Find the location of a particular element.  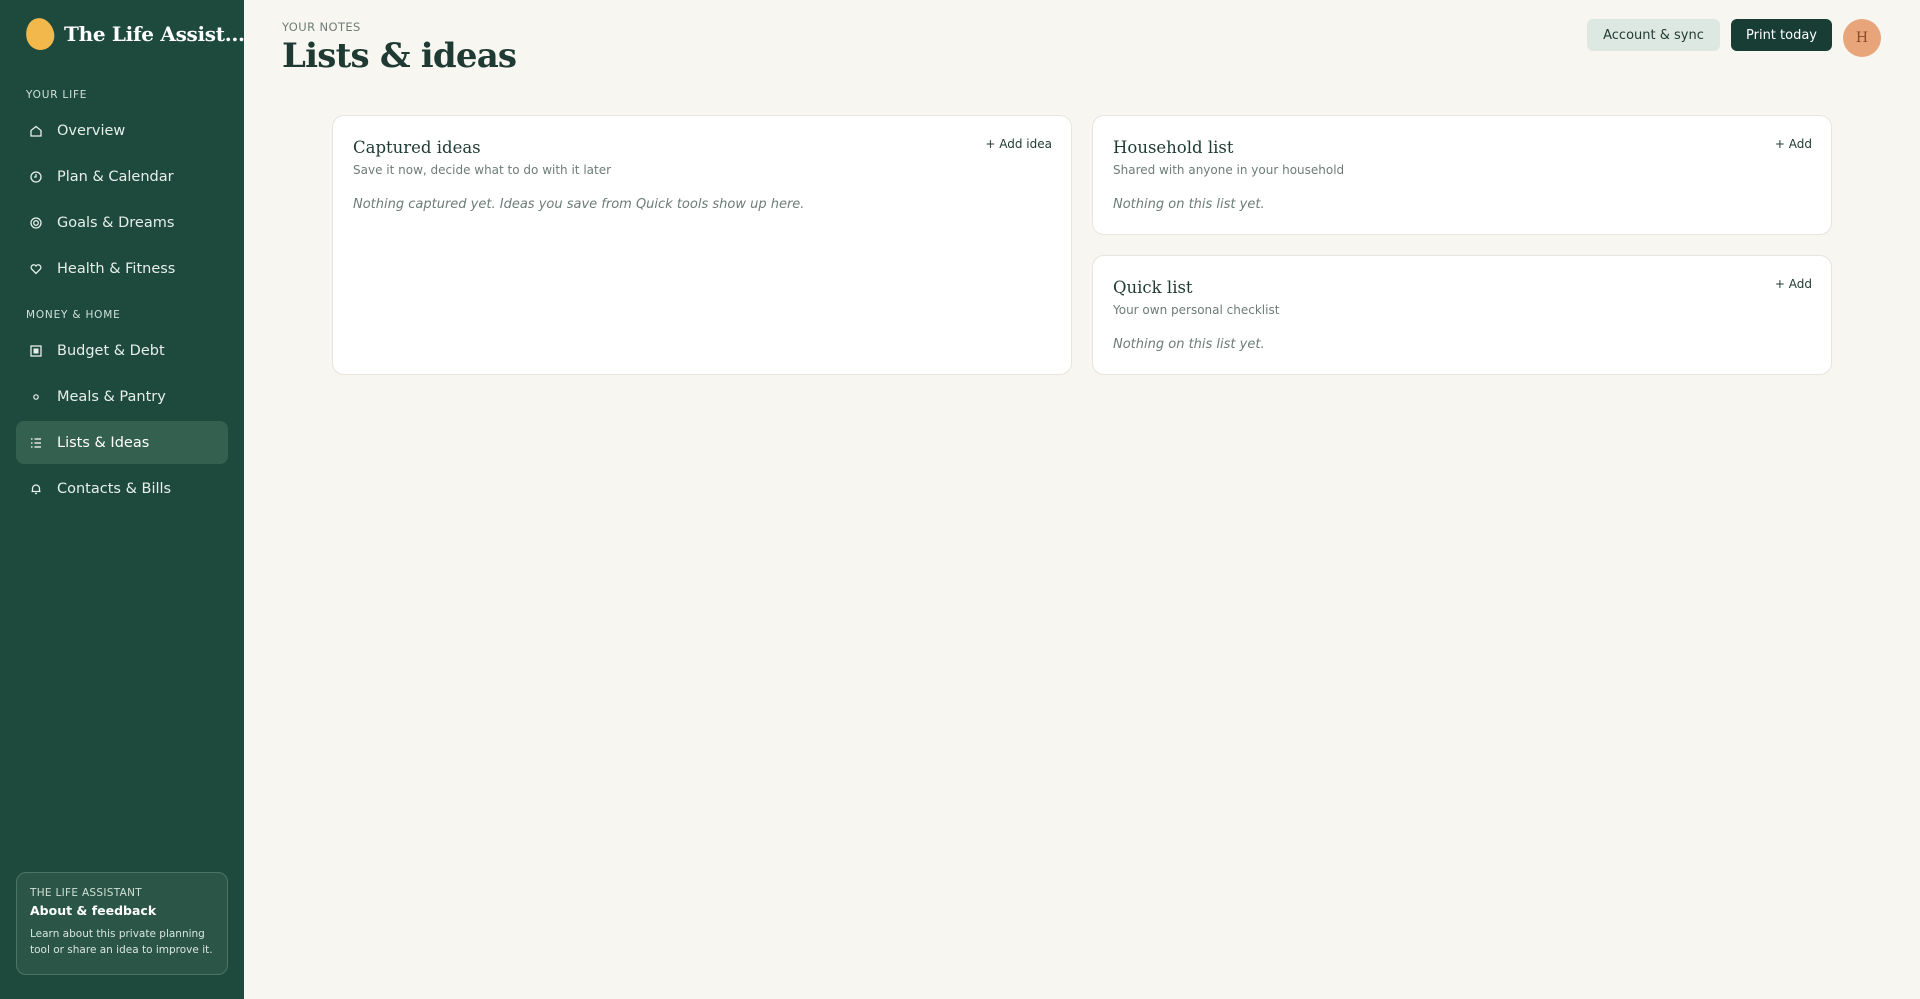

section-label-money-home: MONEY & HOME is located at coordinates (73, 315).